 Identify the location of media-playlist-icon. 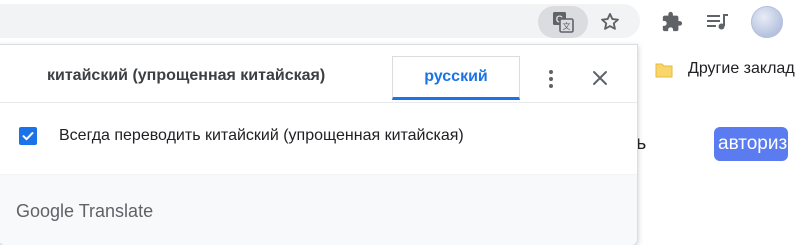
(717, 22).